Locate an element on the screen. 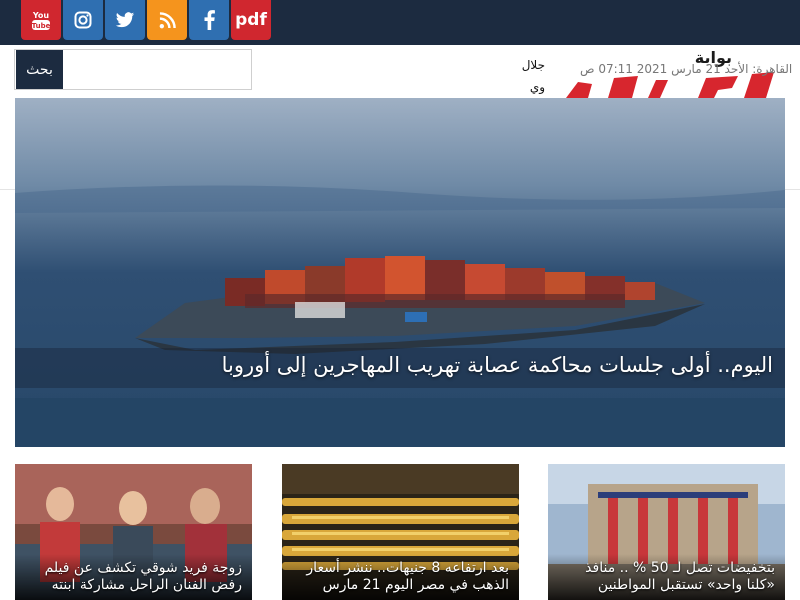 The width and height of the screenshot is (800, 600). pdf-link: pdf is located at coordinates (251, 20).